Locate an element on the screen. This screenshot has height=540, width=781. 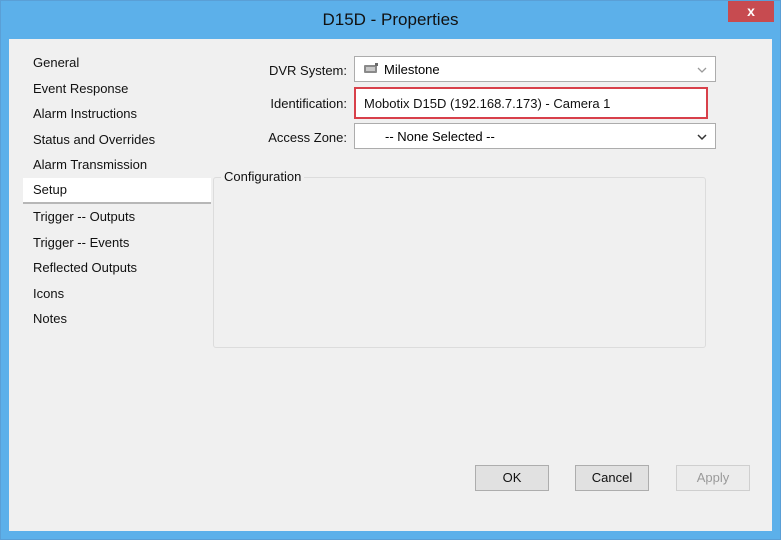
access-zone-select: -- None Selected -- is located at coordinates (535, 136).